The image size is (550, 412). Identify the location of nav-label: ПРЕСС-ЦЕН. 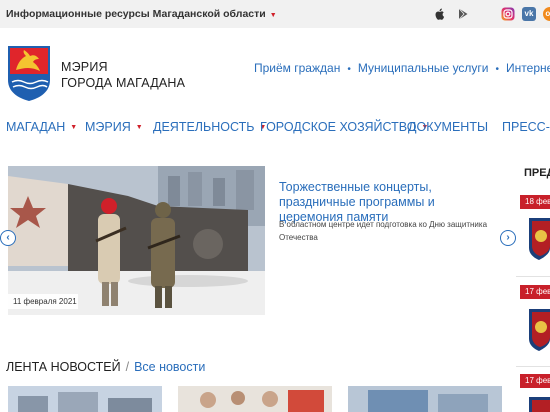
(526, 127).